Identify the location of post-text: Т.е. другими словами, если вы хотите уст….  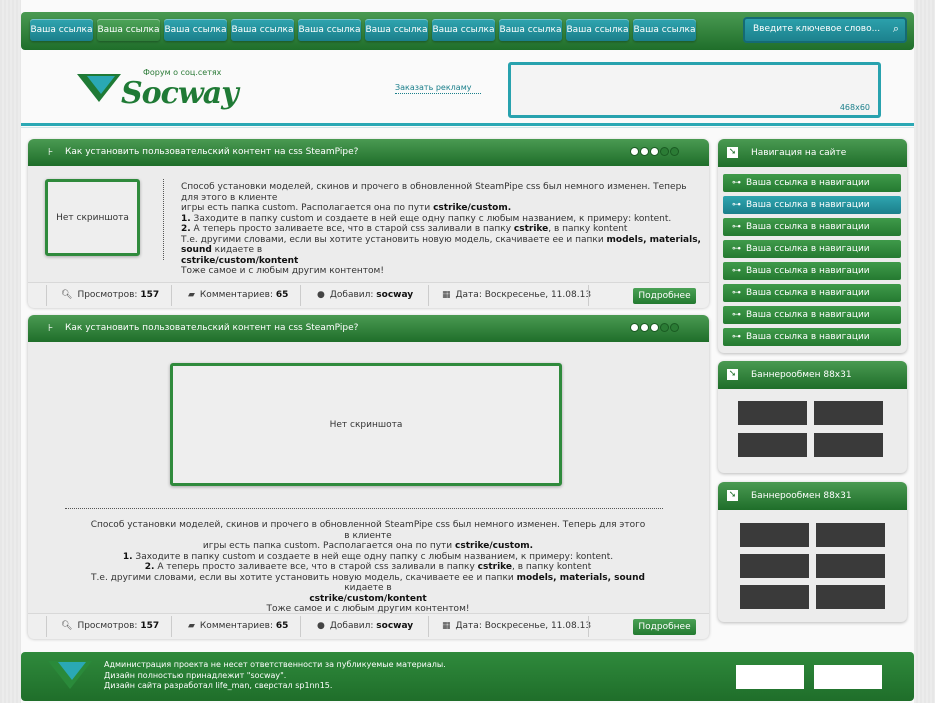
(394, 239).